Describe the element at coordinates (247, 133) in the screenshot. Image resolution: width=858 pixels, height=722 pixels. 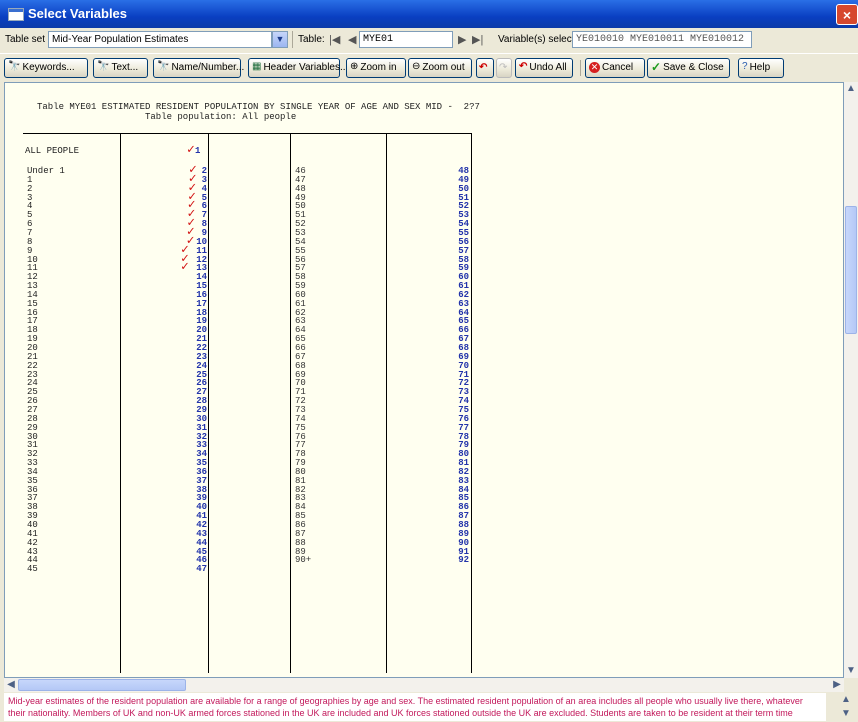
I see `table-top-rule` at that location.